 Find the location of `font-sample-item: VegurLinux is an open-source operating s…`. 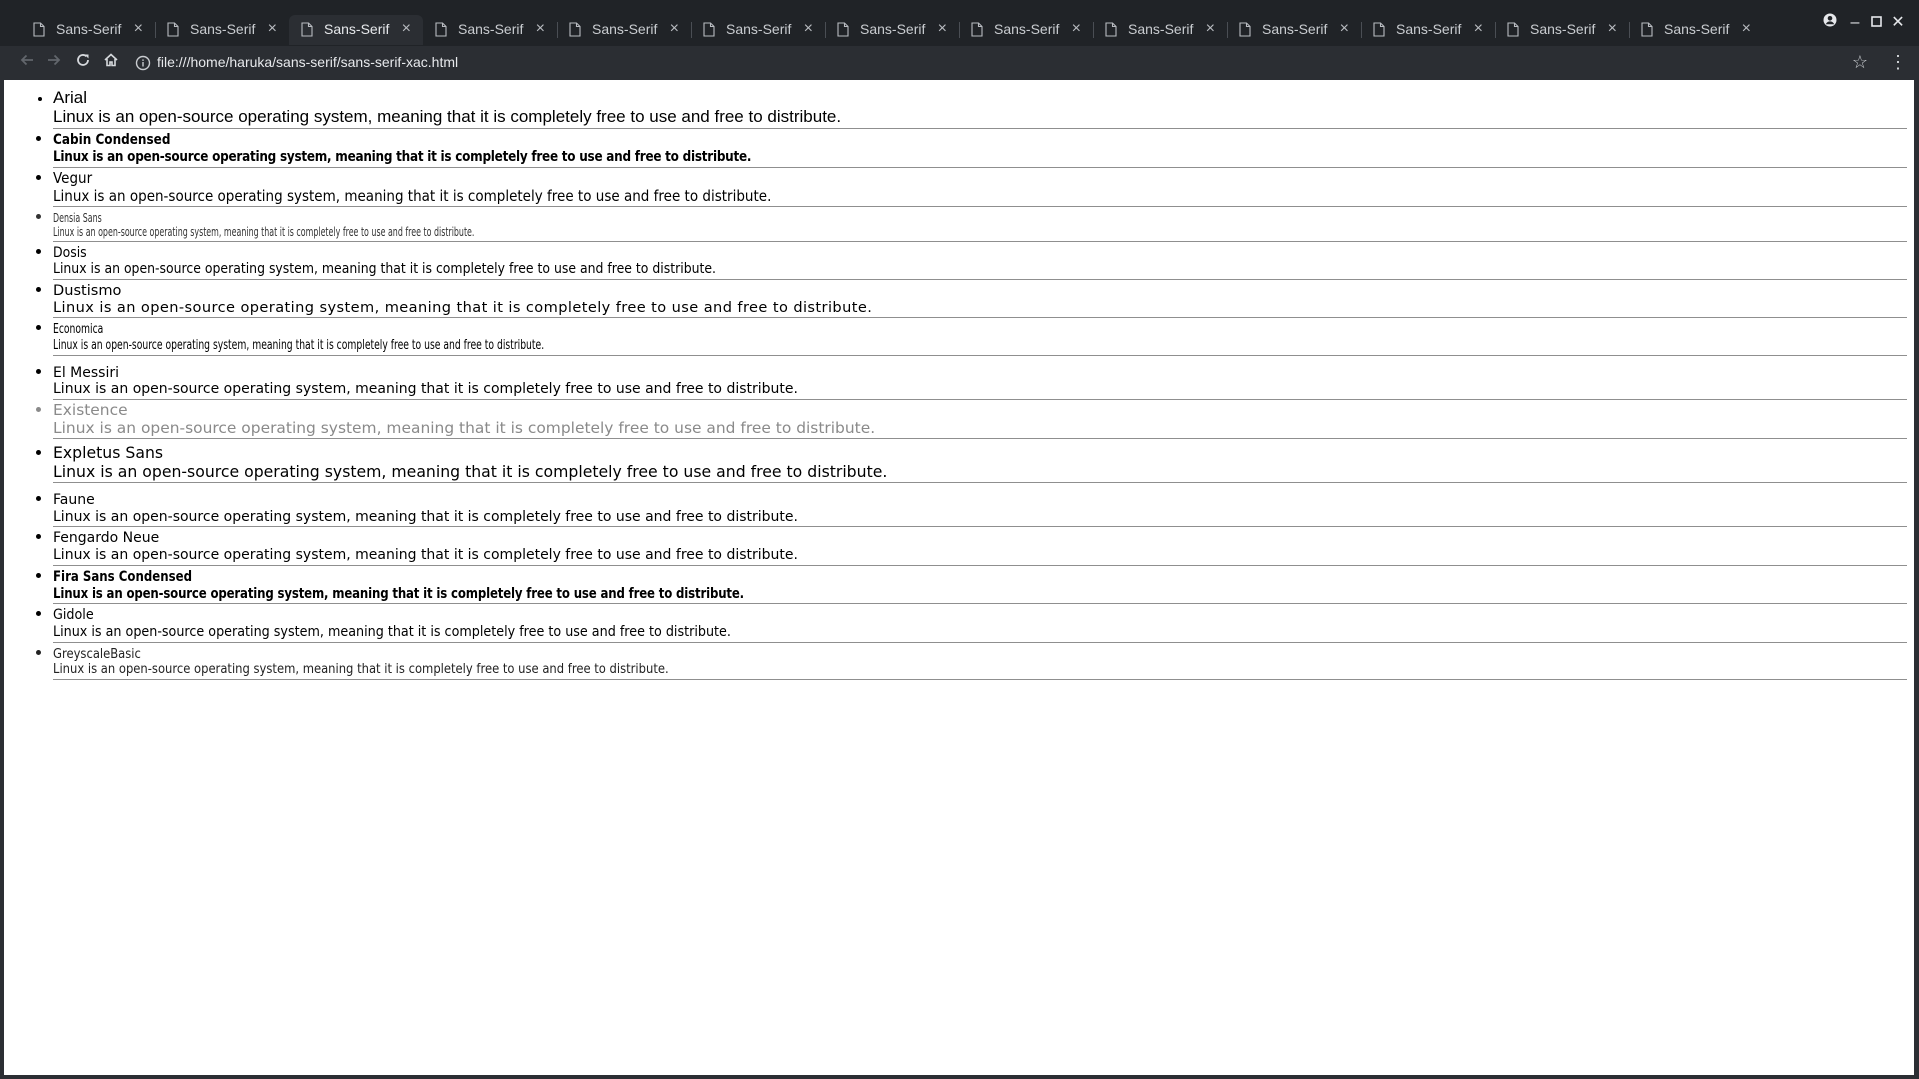

font-sample-item: VegurLinux is an open-source operating s… is located at coordinates (980, 187).